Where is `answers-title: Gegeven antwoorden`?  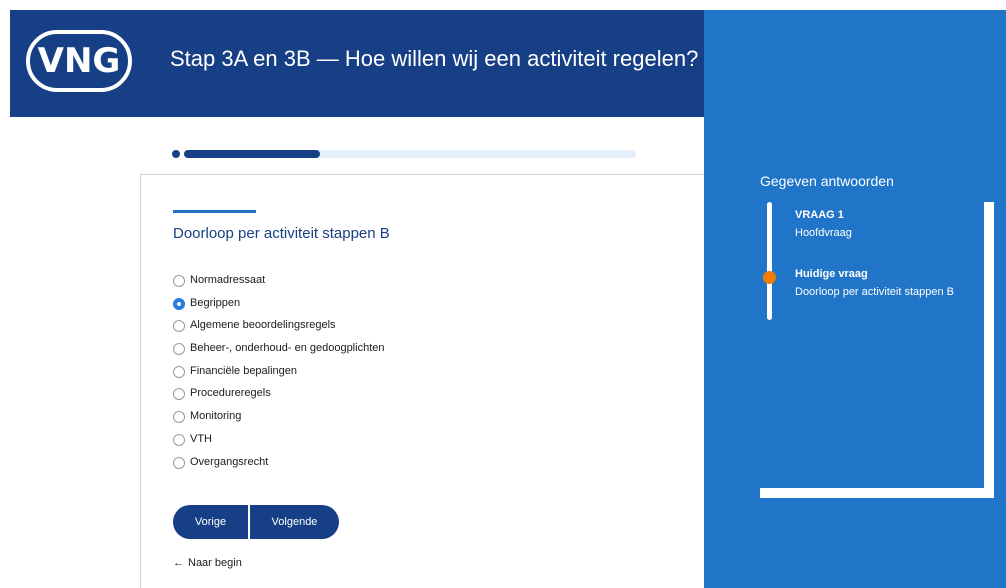 answers-title: Gegeven antwoorden is located at coordinates (827, 181).